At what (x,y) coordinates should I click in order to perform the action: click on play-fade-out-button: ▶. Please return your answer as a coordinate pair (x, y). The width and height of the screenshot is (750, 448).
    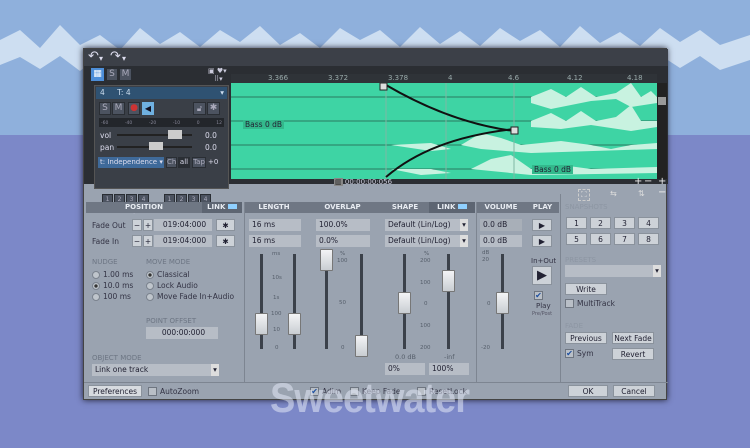
    Looking at the image, I should click on (542, 225).